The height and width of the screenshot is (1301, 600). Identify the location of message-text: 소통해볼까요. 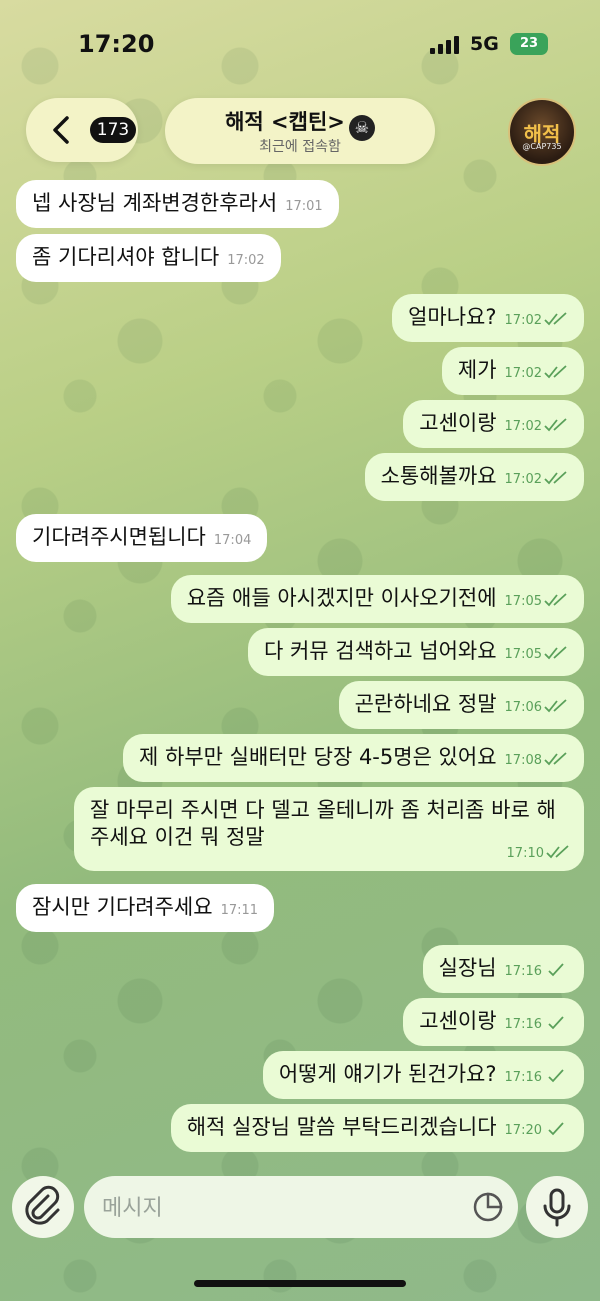
(438, 476).